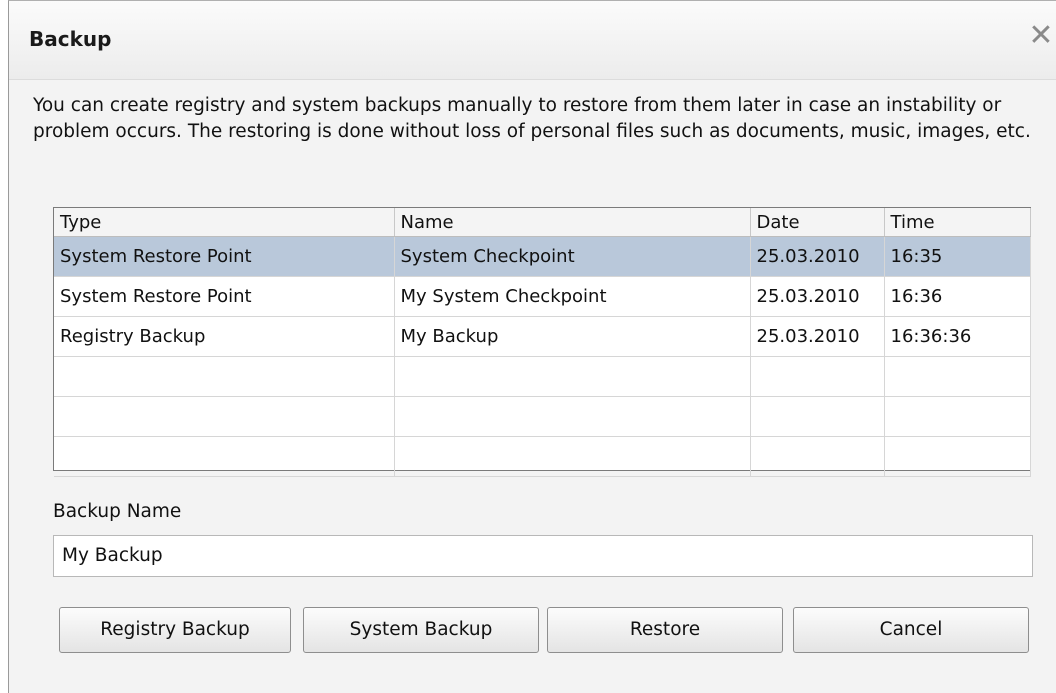 The image size is (1056, 693). I want to click on cell-name: My Backup, so click(572, 336).